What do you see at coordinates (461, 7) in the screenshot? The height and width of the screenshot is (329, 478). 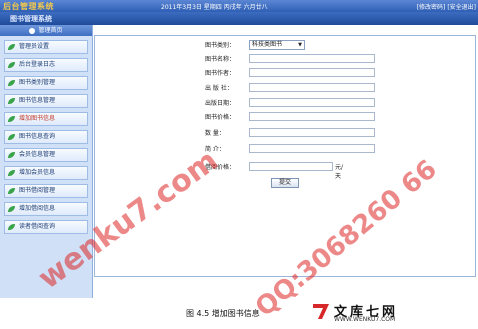 I see `logout-link: [安全退出]` at bounding box center [461, 7].